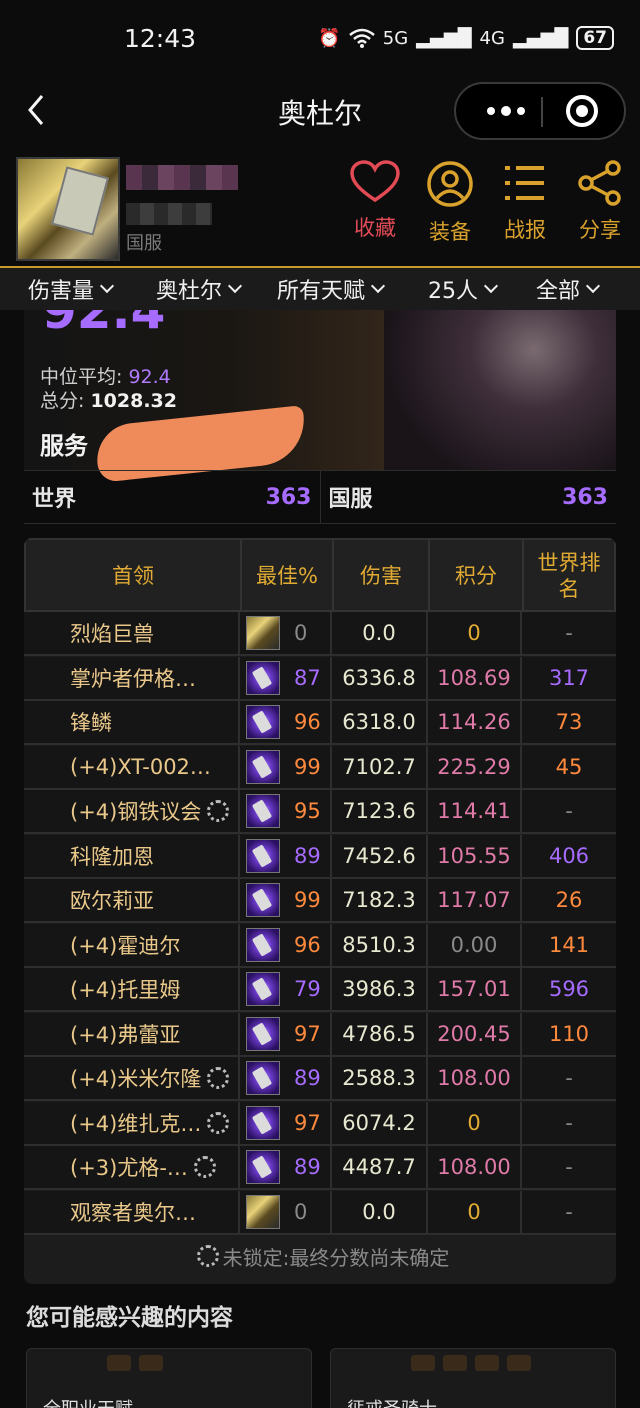 The height and width of the screenshot is (1408, 640). I want to click on recommendation-card: 全职业天赋, so click(169, 1378).